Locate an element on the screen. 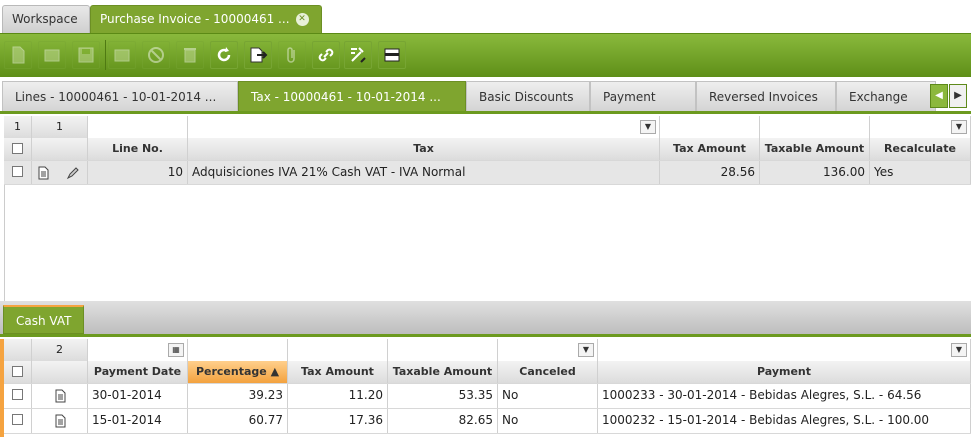 This screenshot has width=971, height=437. filter-payment: ▼ is located at coordinates (784, 350).